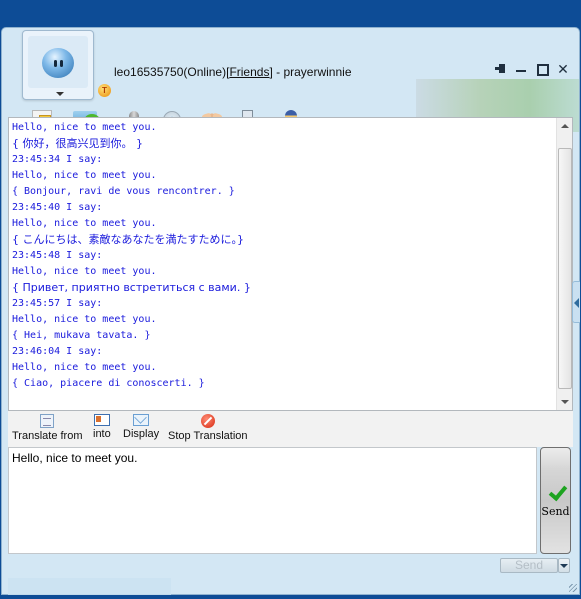 Image resolution: width=581 pixels, height=599 pixels. What do you see at coordinates (521, 69) in the screenshot?
I see `minimize-icon` at bounding box center [521, 69].